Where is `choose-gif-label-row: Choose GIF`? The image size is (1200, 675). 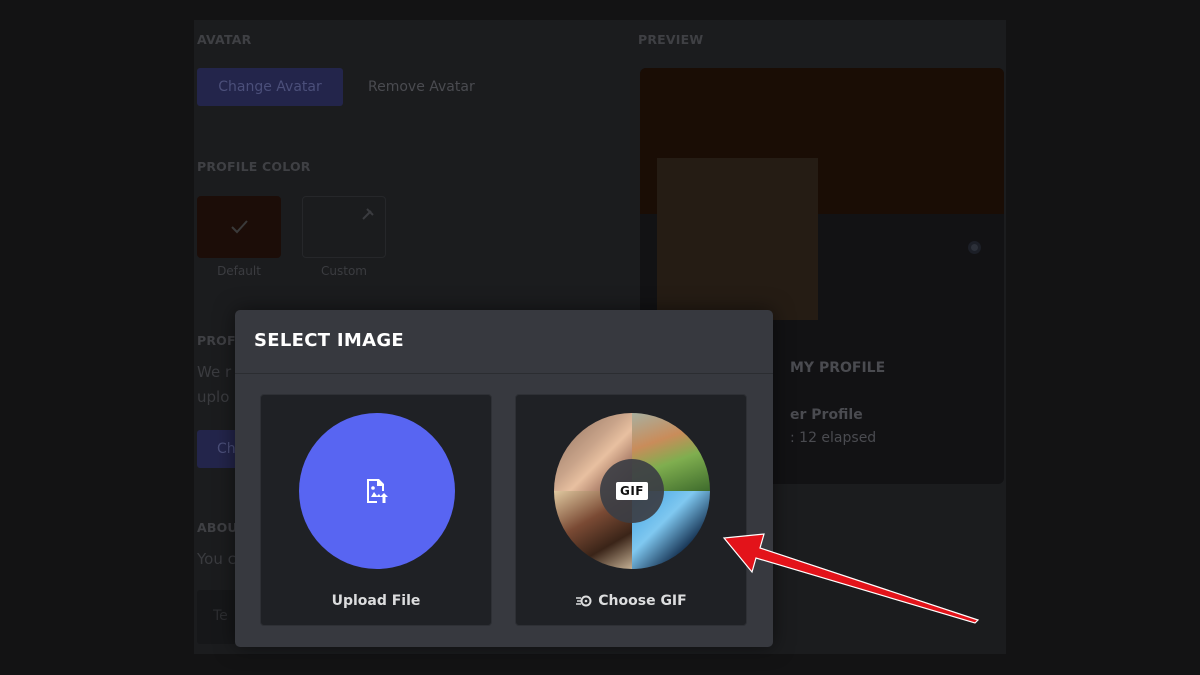 choose-gif-label-row: Choose GIF is located at coordinates (631, 601).